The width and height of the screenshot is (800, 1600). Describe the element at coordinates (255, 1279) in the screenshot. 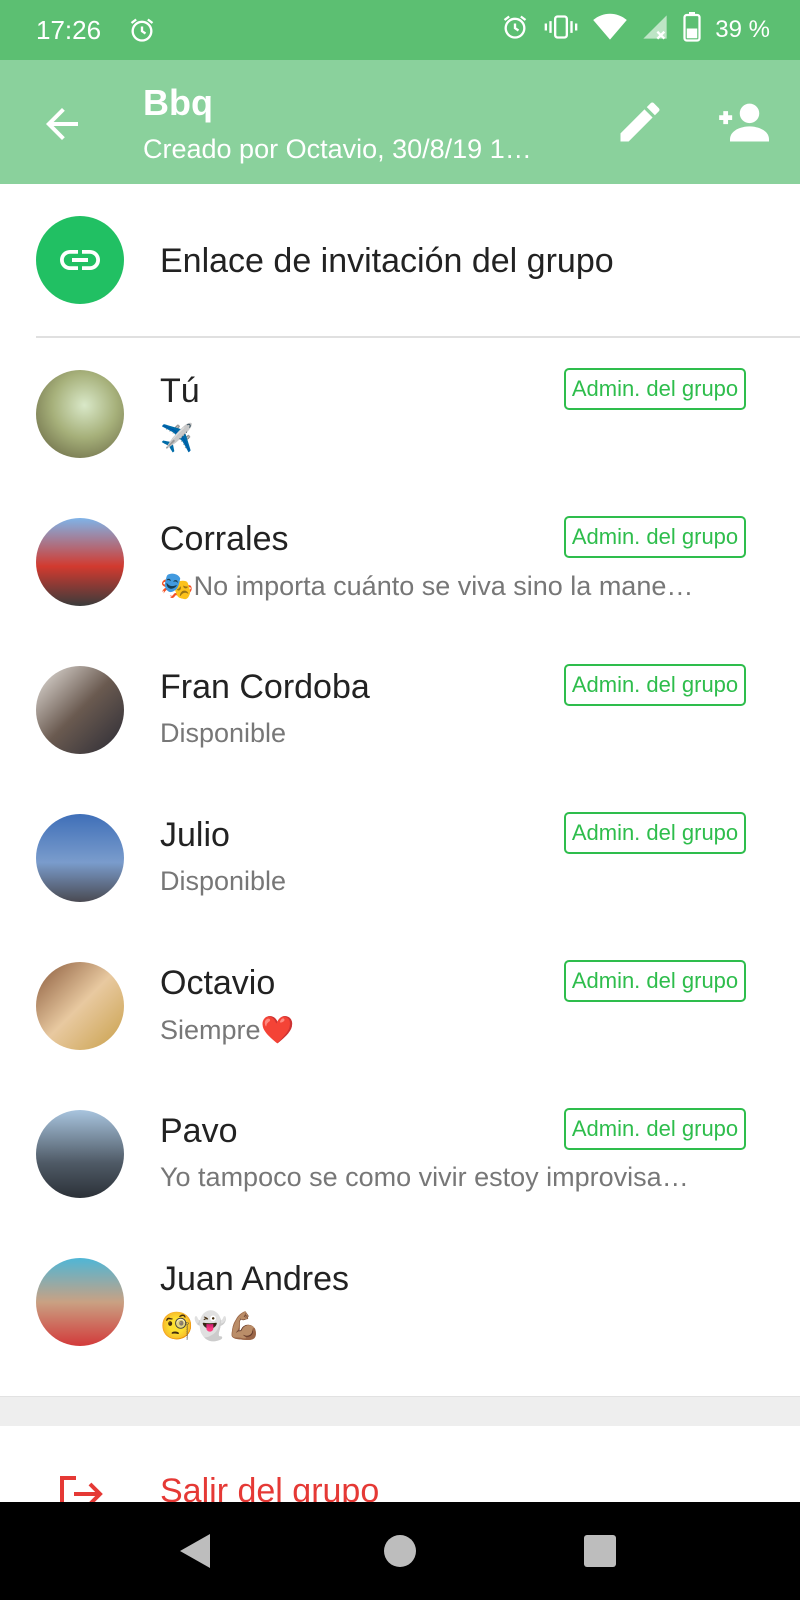

I see `member-name: Juan Andres` at that location.